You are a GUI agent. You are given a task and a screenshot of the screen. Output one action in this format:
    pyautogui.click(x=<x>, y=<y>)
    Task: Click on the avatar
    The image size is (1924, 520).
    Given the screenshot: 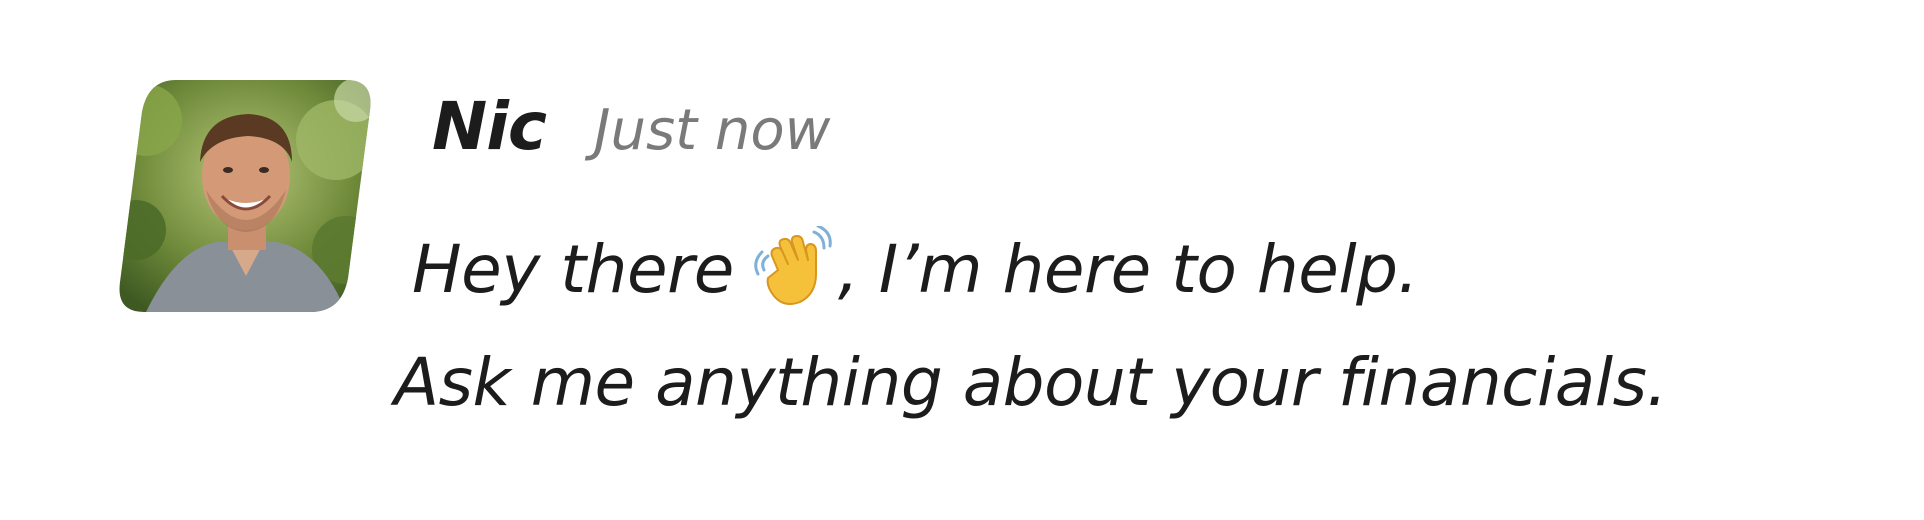 What is the action you would take?
    pyautogui.click(x=245, y=196)
    